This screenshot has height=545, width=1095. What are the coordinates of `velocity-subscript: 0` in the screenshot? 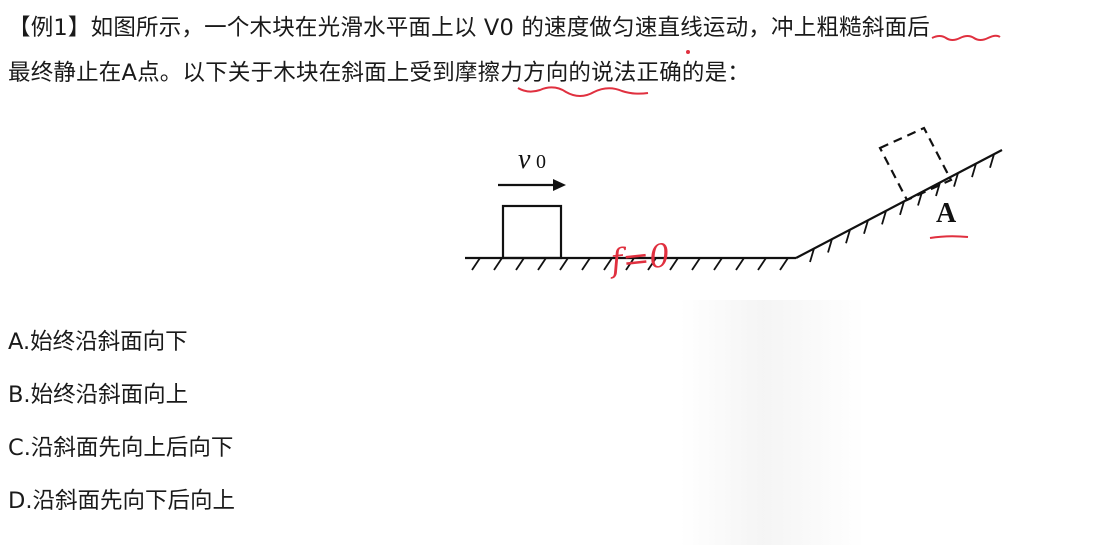 It's located at (541, 162).